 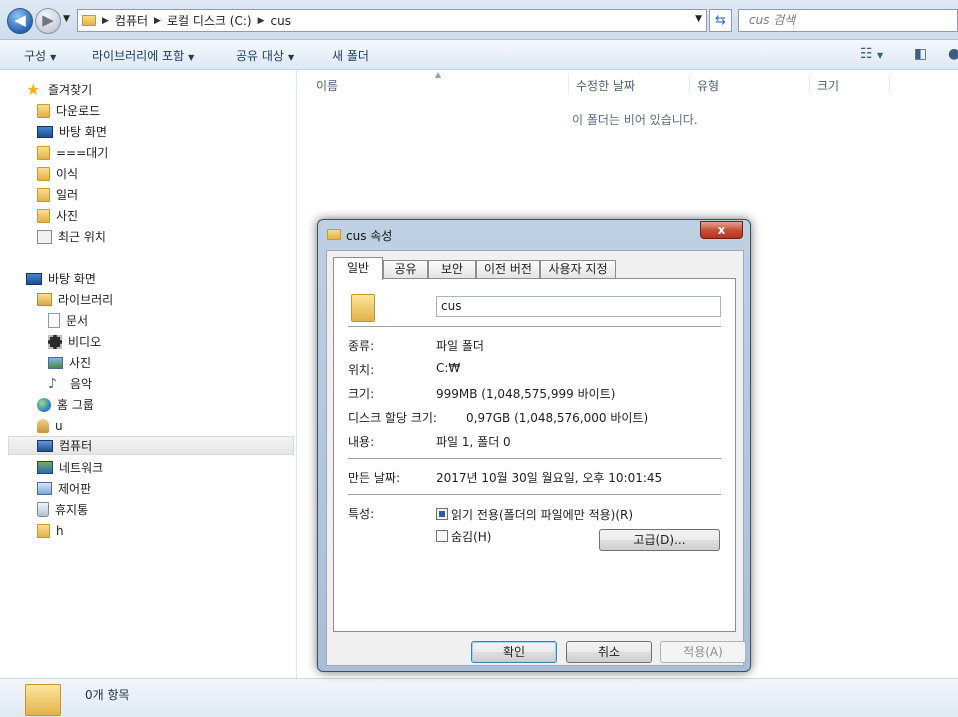 I want to click on type-value: 파일 폴더, so click(x=460, y=346).